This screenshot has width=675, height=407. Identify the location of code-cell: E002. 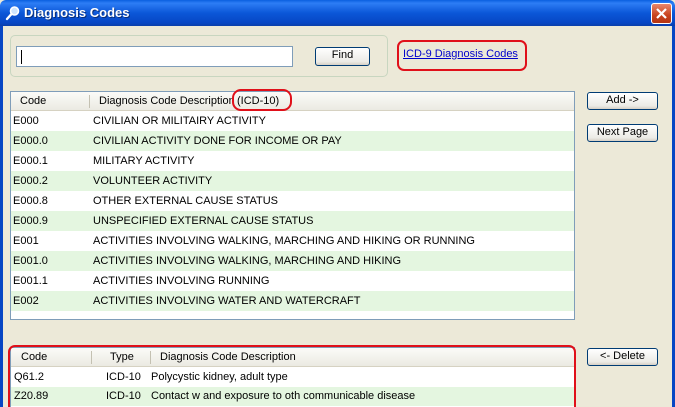
(26, 301).